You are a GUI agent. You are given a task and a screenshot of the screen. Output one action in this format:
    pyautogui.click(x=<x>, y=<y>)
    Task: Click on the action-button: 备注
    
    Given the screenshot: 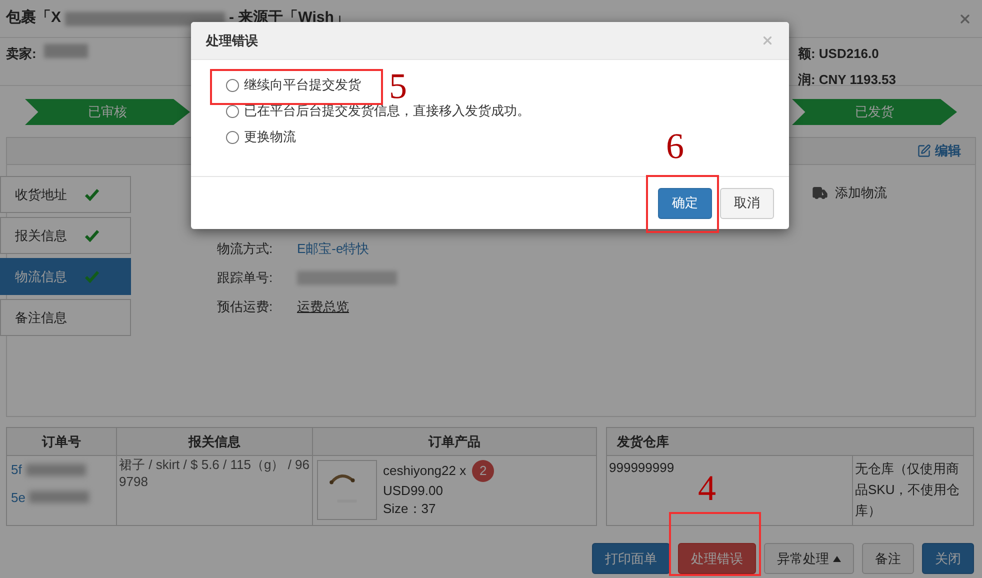 What is the action you would take?
    pyautogui.click(x=888, y=558)
    